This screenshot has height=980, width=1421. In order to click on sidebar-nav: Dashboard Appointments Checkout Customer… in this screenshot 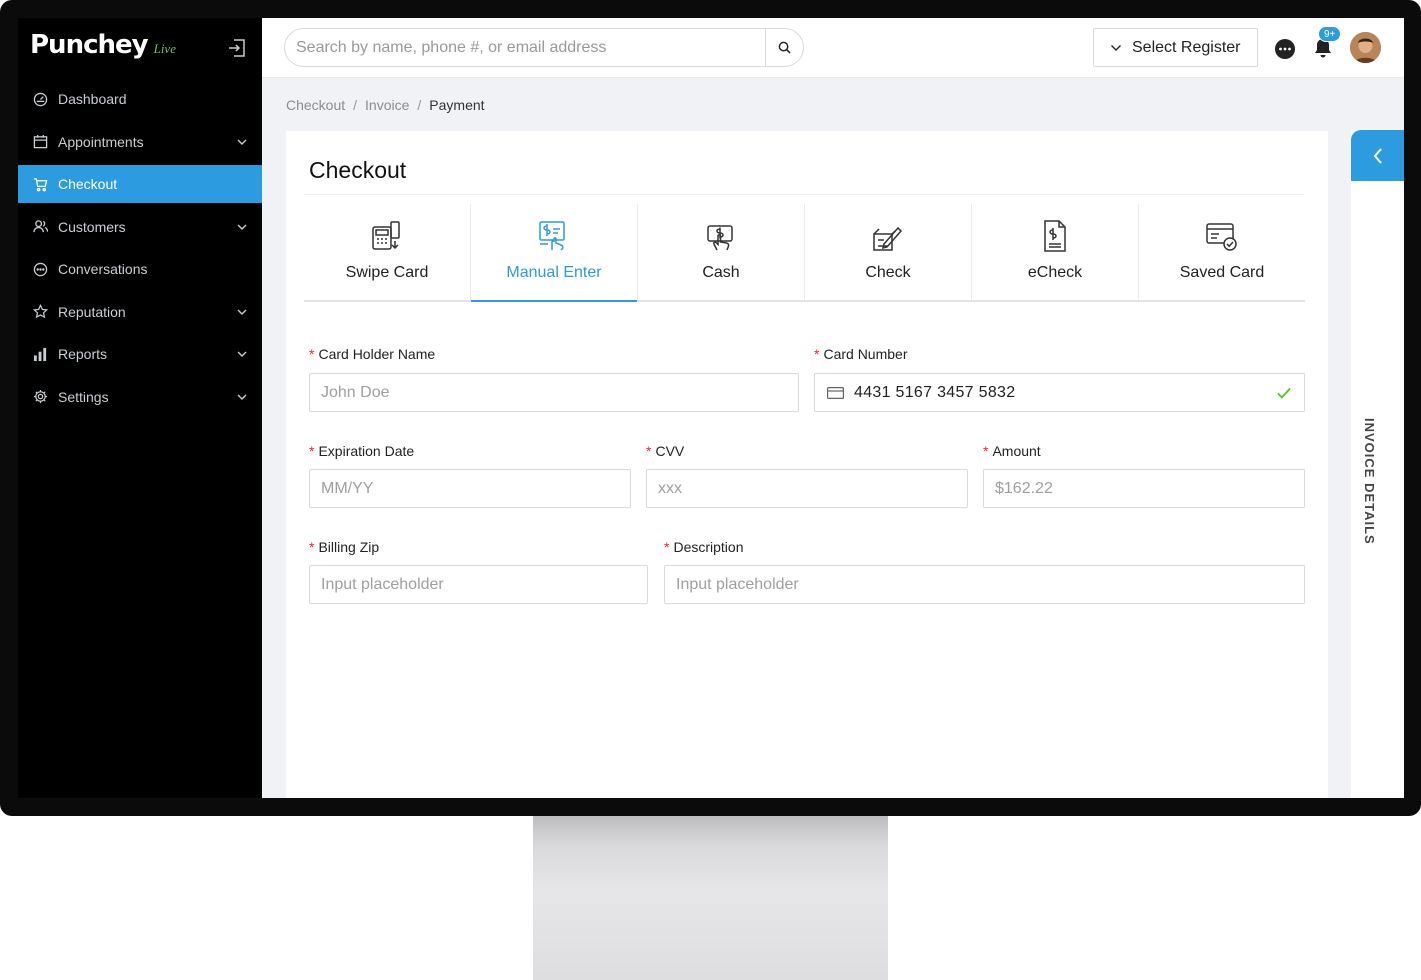, I will do `click(140, 250)`.